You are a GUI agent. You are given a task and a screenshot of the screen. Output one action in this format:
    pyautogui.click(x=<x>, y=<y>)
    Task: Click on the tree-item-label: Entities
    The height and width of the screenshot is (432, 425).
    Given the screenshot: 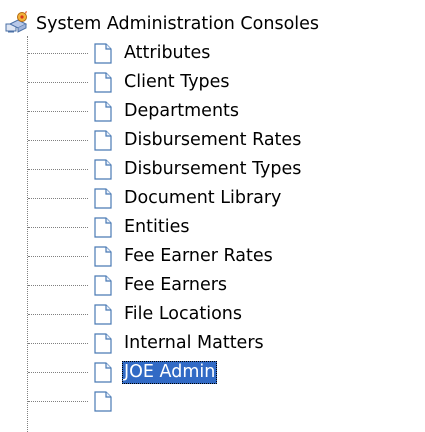 What is the action you would take?
    pyautogui.click(x=157, y=227)
    